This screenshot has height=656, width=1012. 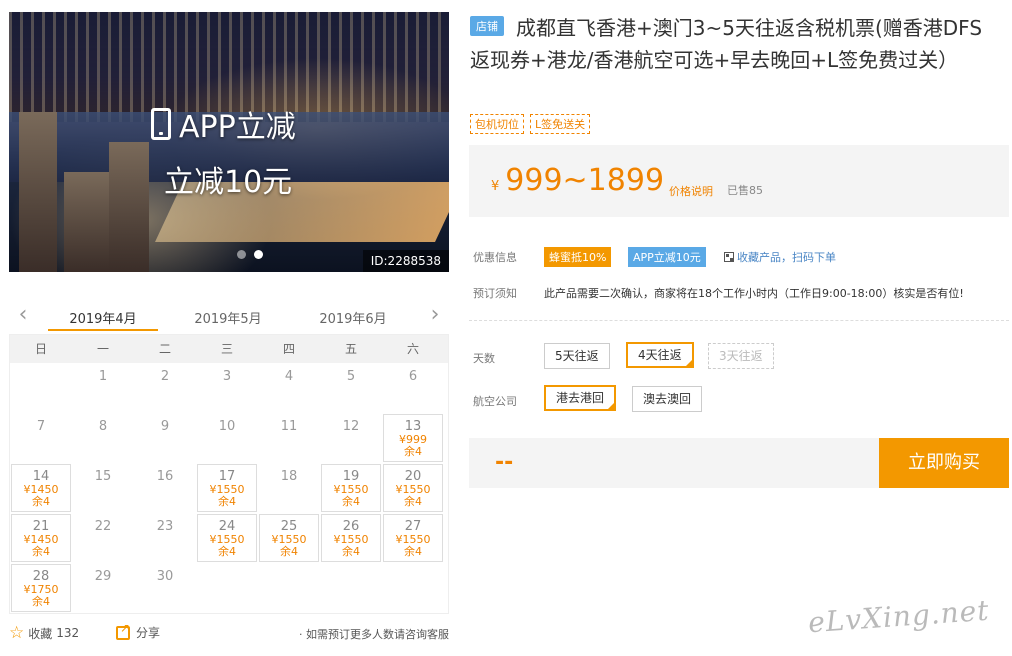 What do you see at coordinates (165, 438) in the screenshot?
I see `calendar-day: 9` at bounding box center [165, 438].